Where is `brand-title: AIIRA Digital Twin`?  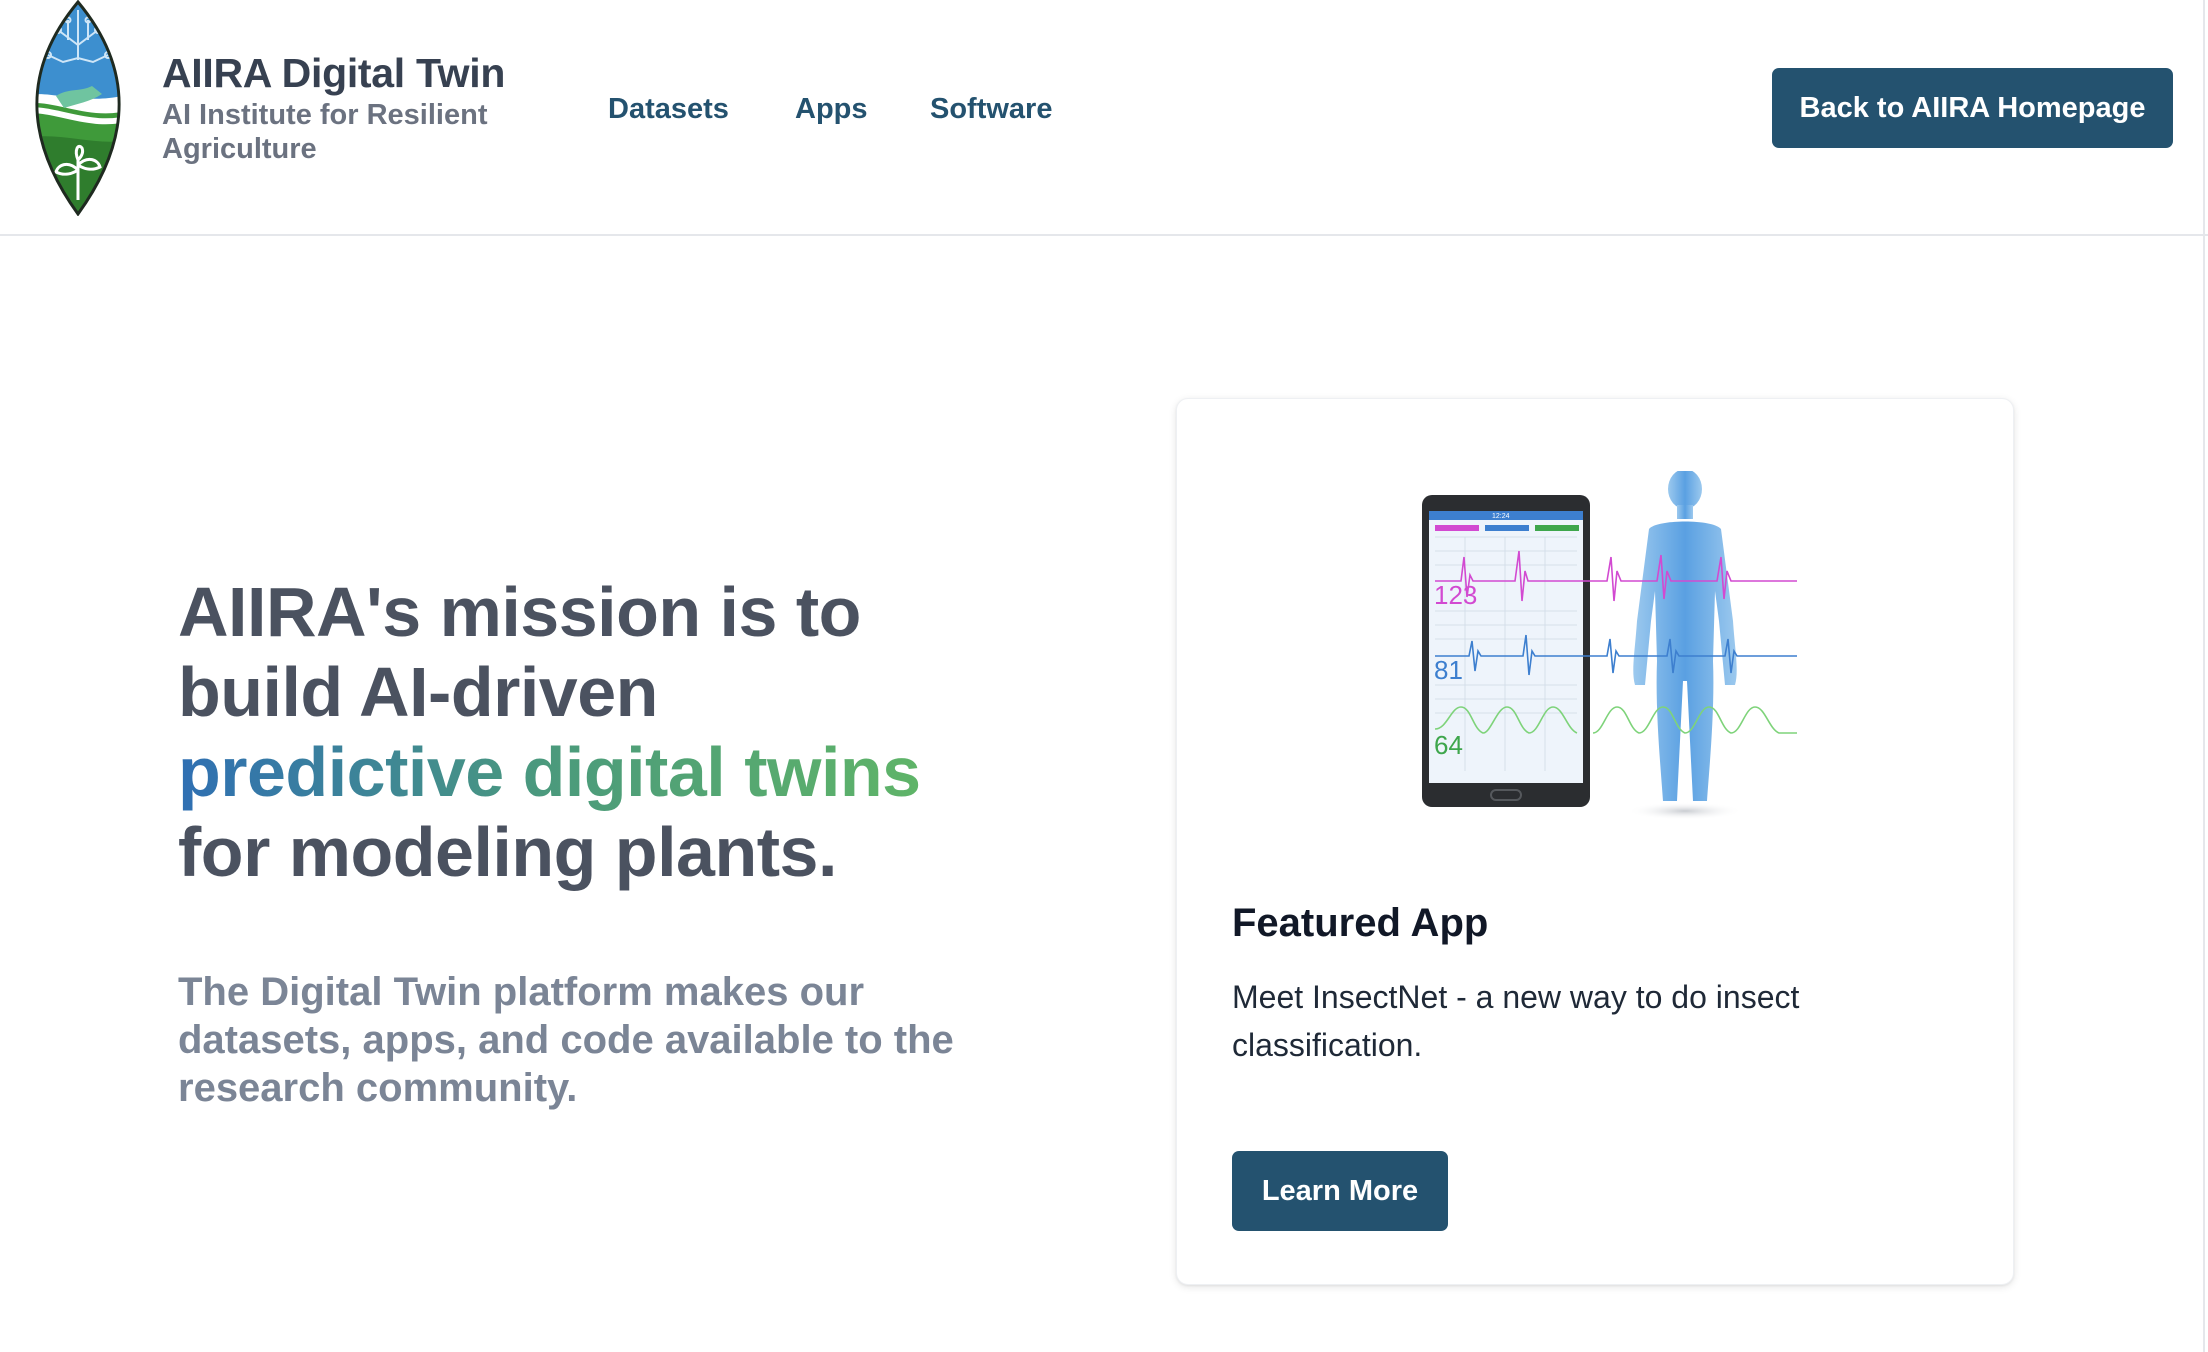
brand-title: AIIRA Digital Twin is located at coordinates (333, 73).